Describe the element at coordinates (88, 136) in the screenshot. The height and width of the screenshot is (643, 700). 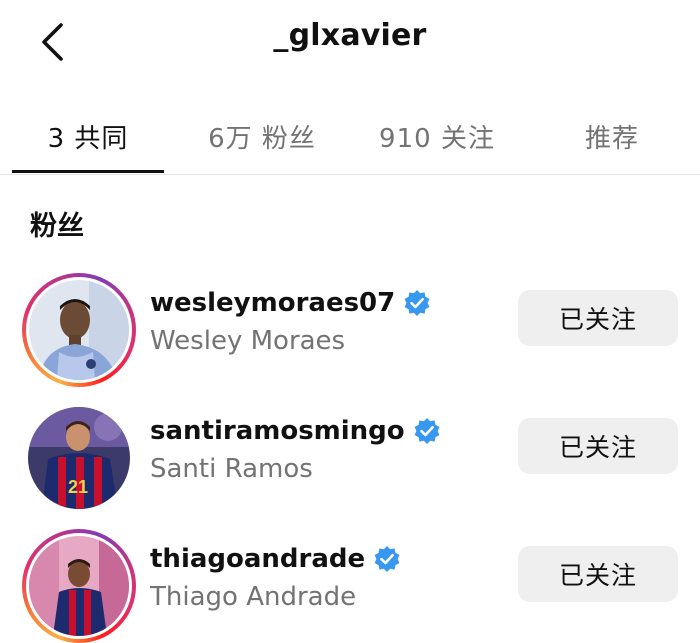
I see `tab-mutual: 3 共同` at that location.